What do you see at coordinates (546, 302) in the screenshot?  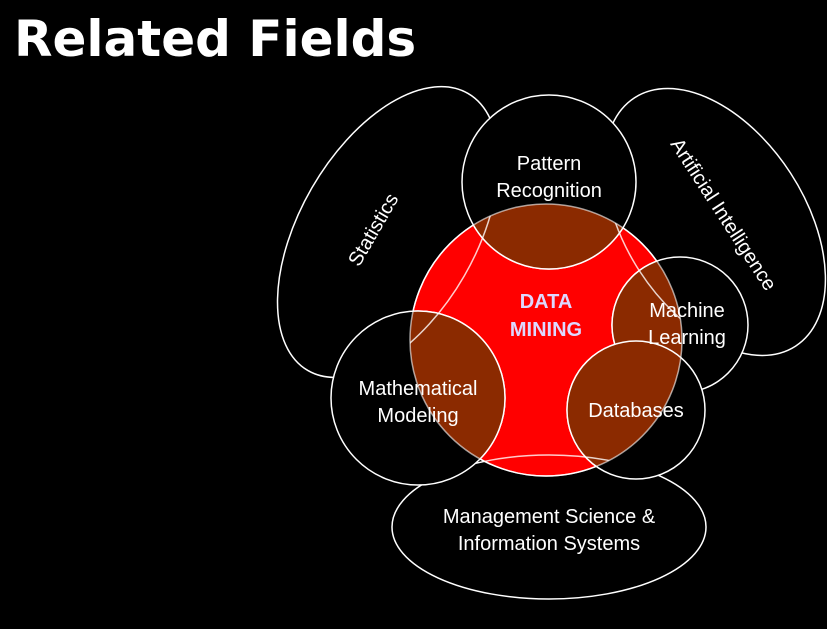 I see `data-mining-label-line1: DATA` at bounding box center [546, 302].